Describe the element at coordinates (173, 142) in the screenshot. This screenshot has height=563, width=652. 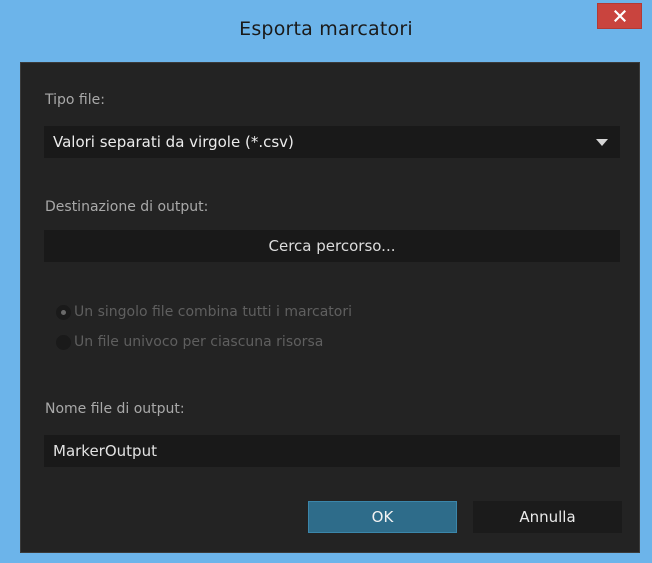
I see `file-type-selected: Valori separati da virgole (*.csv)` at that location.